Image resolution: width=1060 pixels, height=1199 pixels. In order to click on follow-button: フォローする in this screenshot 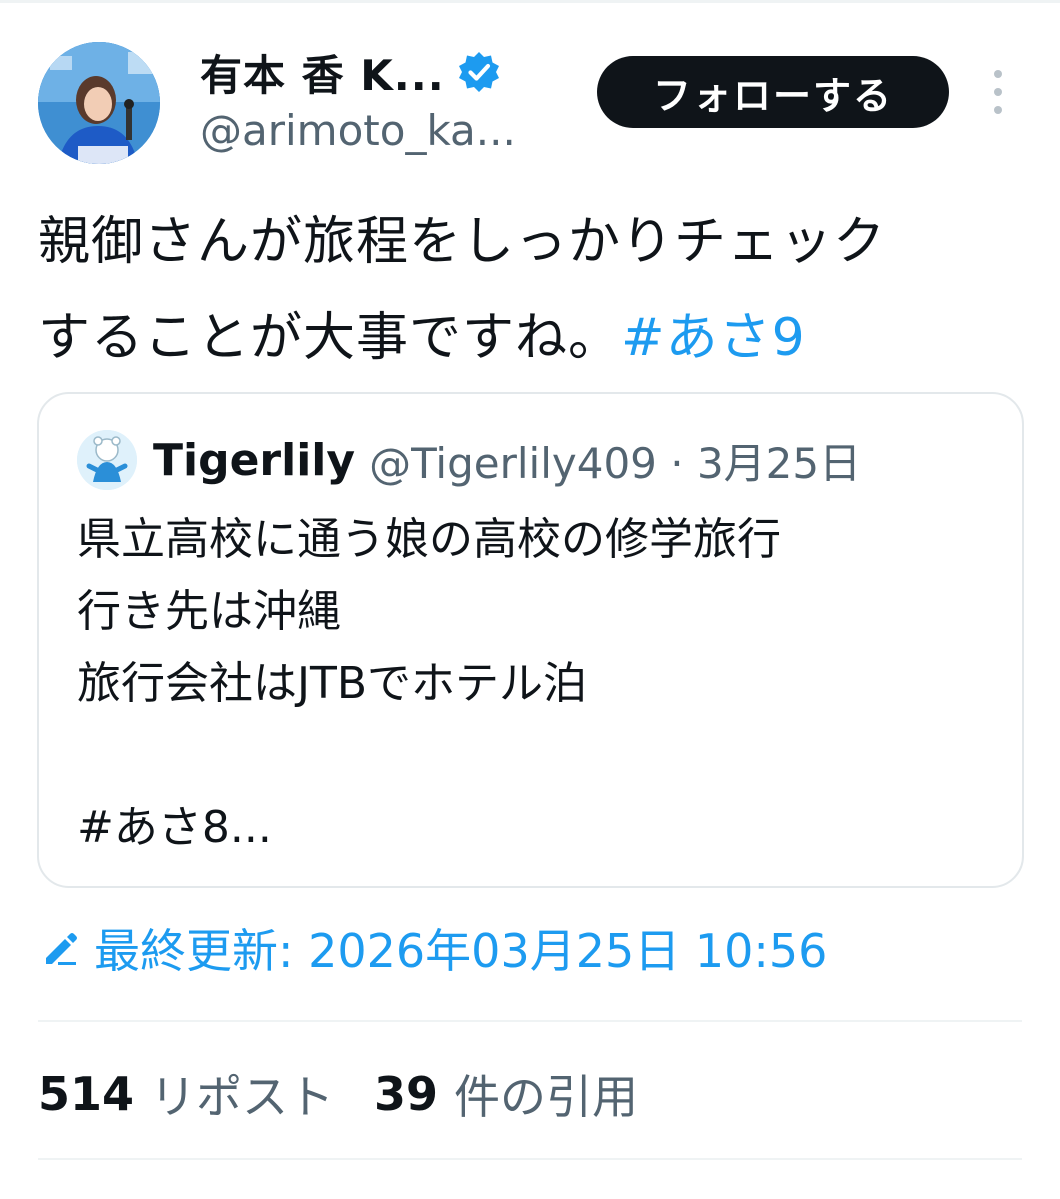, I will do `click(773, 92)`.